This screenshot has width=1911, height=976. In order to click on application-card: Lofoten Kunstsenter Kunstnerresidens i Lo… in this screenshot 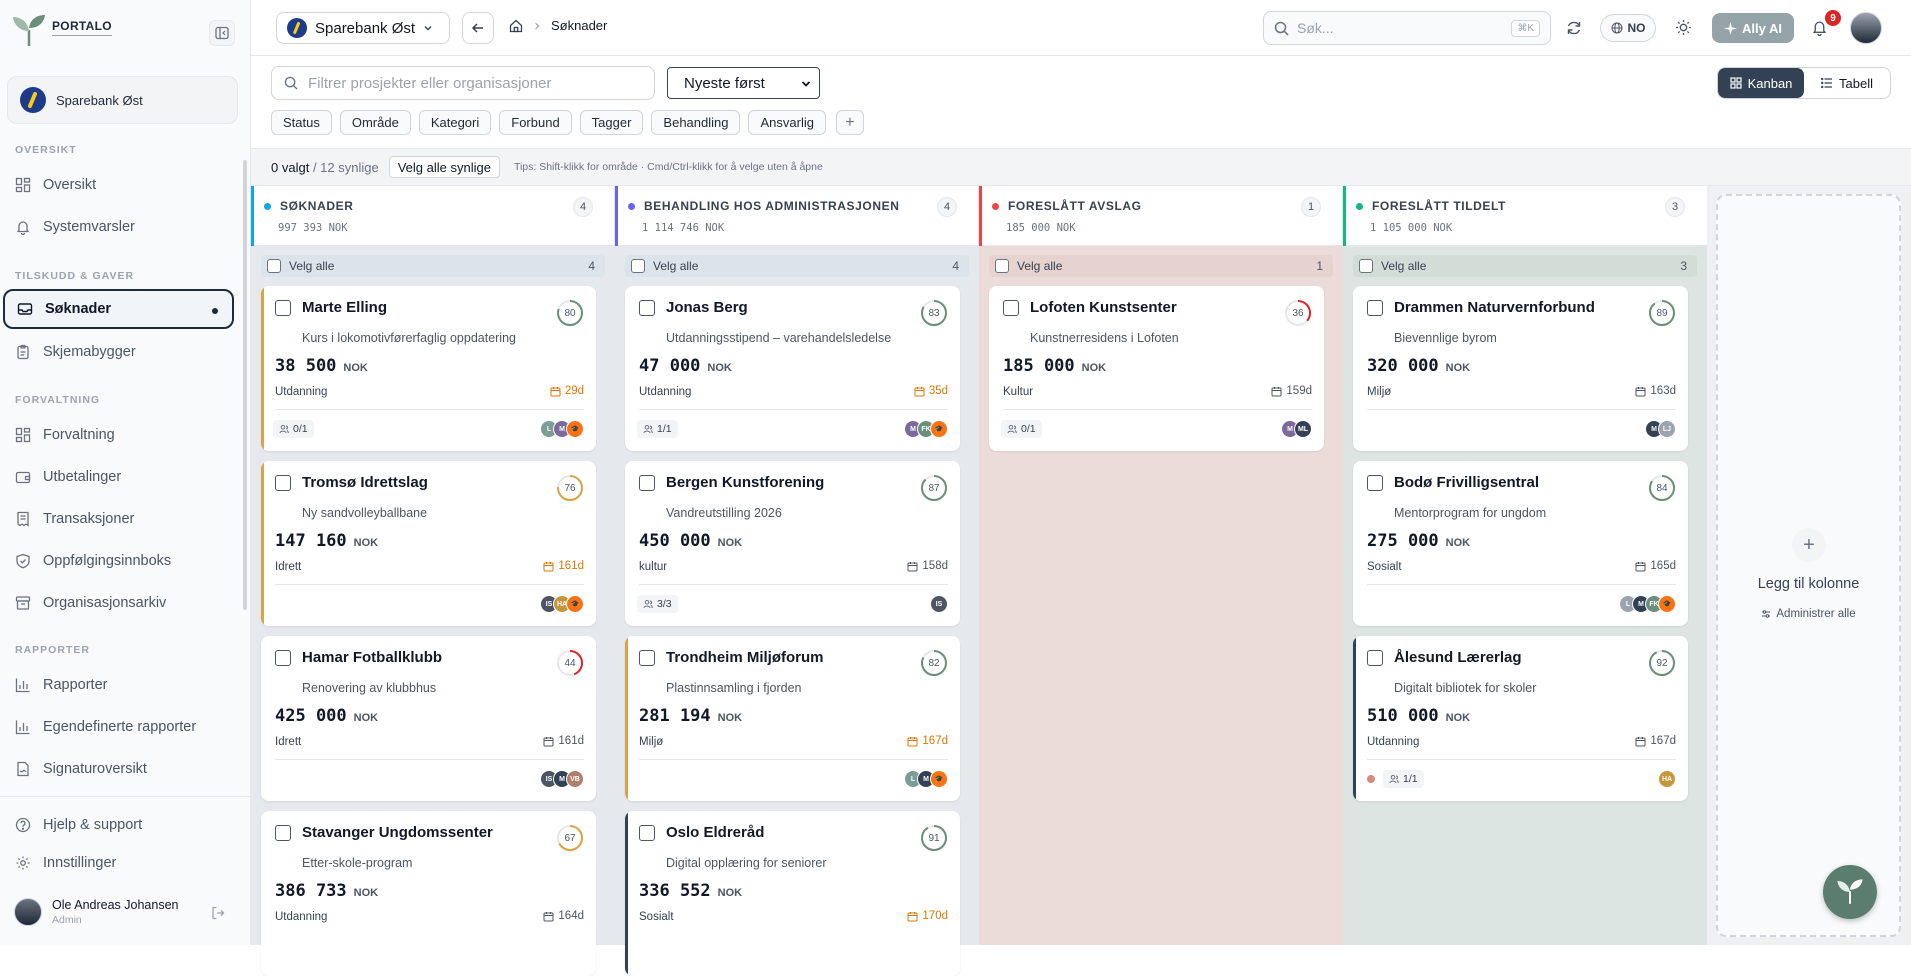, I will do `click(1156, 368)`.